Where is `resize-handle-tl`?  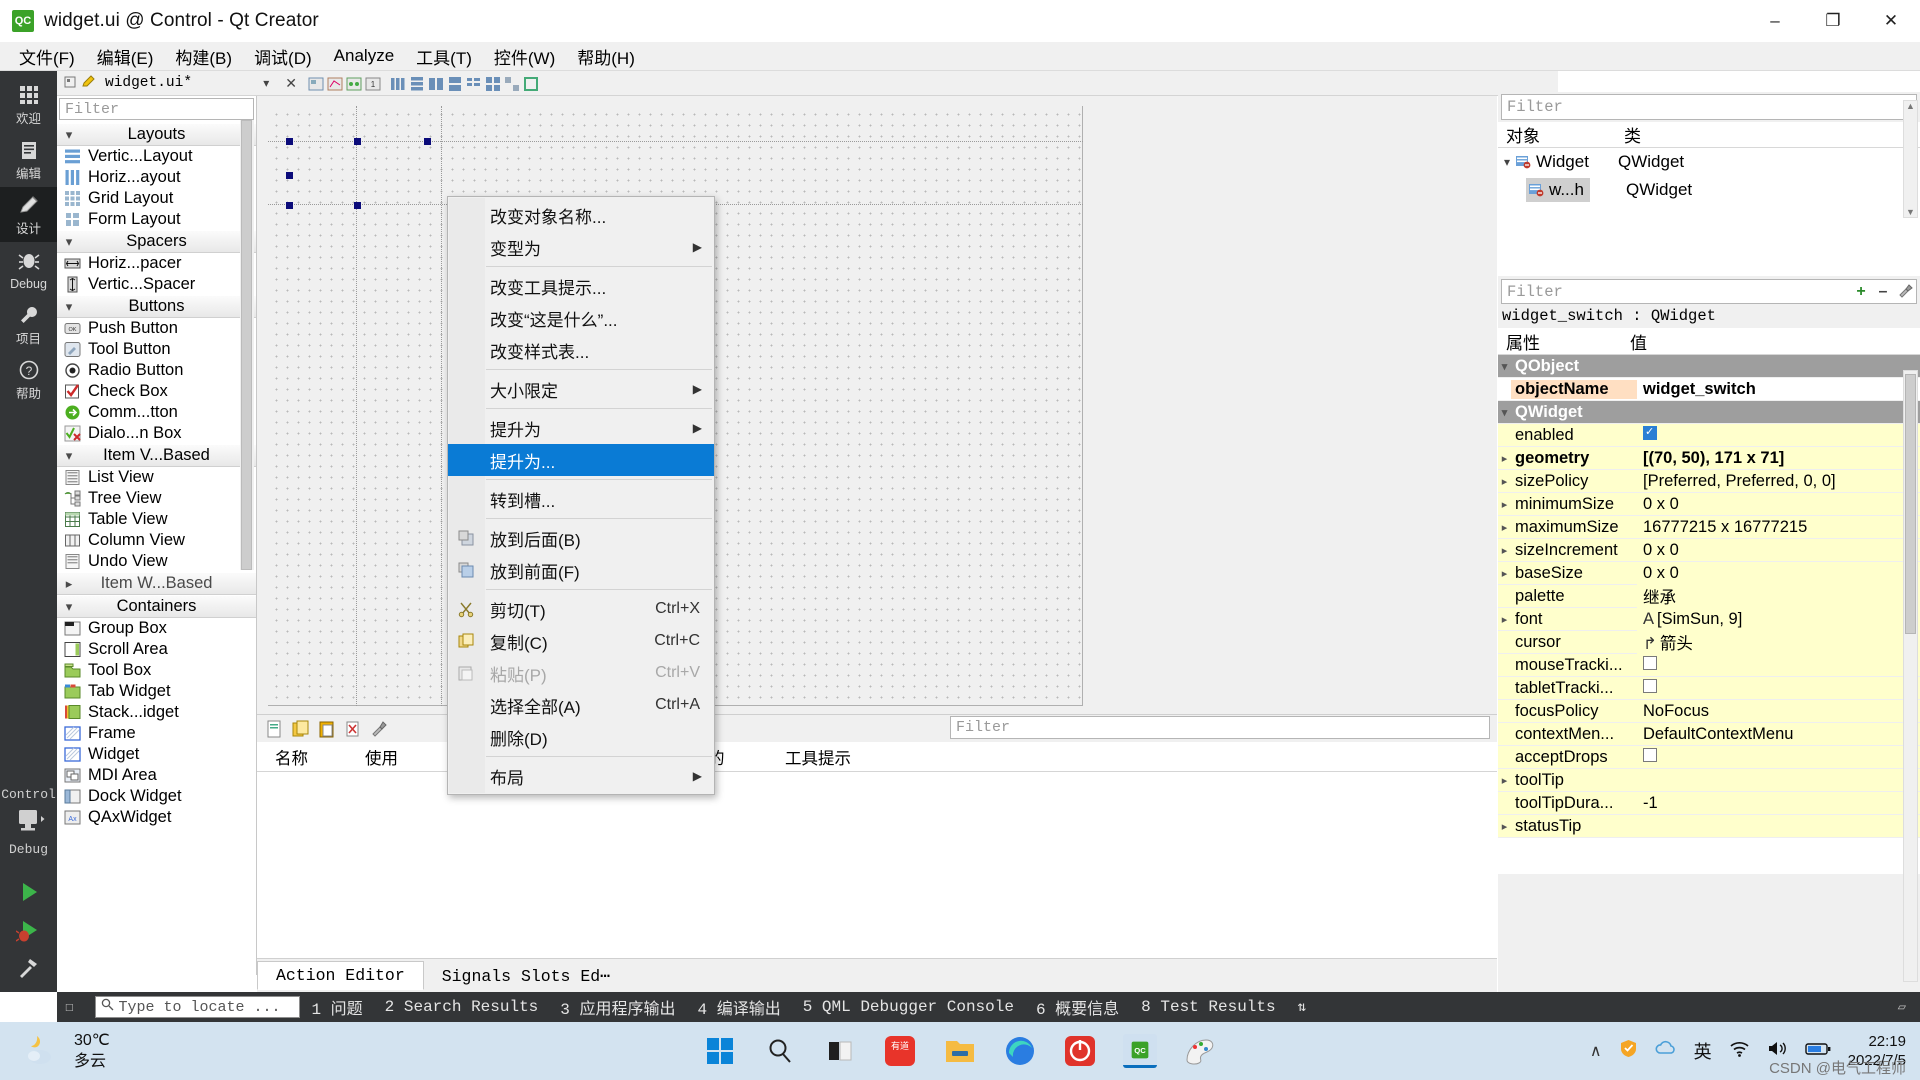
resize-handle-tl is located at coordinates (289, 141).